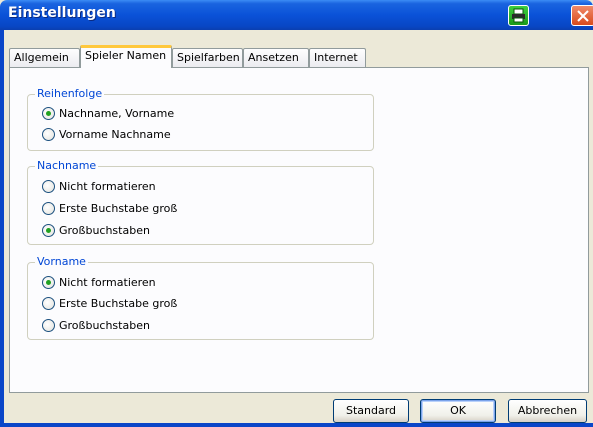 Image resolution: width=593 pixels, height=427 pixels. Describe the element at coordinates (296, 425) in the screenshot. I see `window-border-bottom` at that location.